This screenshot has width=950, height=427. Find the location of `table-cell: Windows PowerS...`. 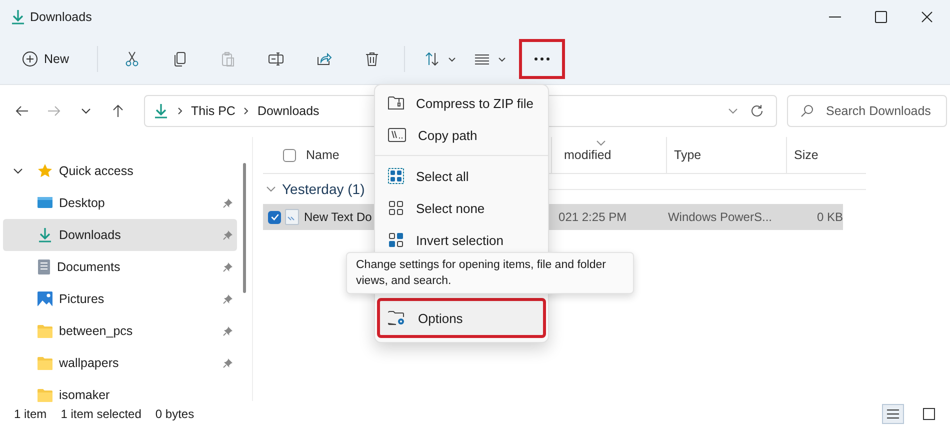

table-cell: Windows PowerS... is located at coordinates (720, 217).